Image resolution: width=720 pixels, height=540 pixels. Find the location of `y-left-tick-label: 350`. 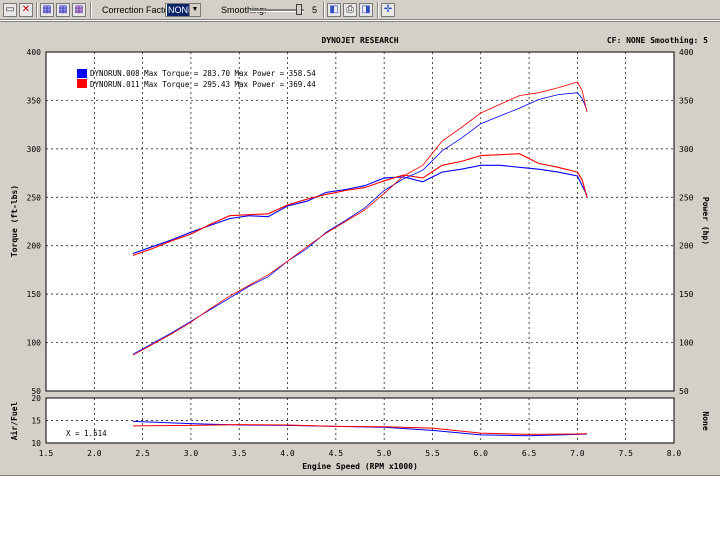

y-left-tick-label: 350 is located at coordinates (34, 100).